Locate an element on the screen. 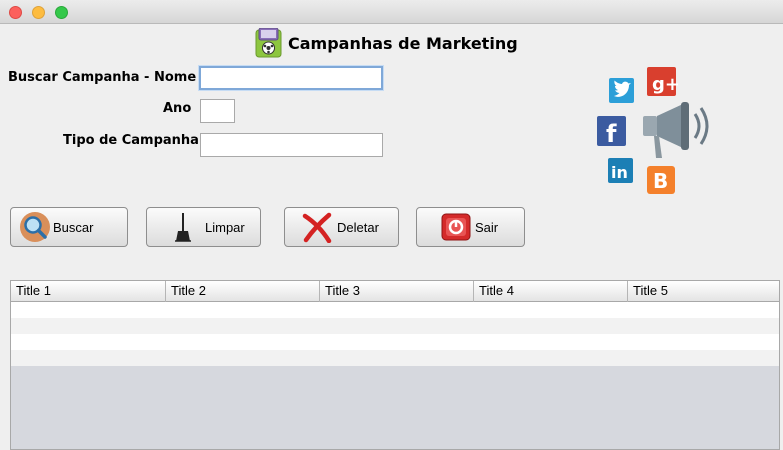 This screenshot has width=783, height=450. linkedin-text: in is located at coordinates (619, 172).